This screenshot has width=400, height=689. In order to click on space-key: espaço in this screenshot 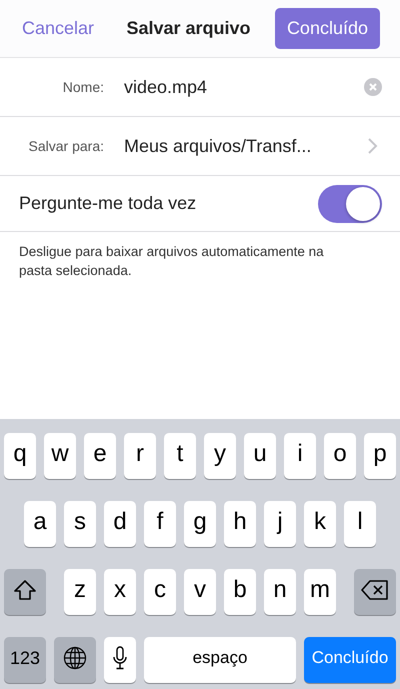, I will do `click(220, 660)`.